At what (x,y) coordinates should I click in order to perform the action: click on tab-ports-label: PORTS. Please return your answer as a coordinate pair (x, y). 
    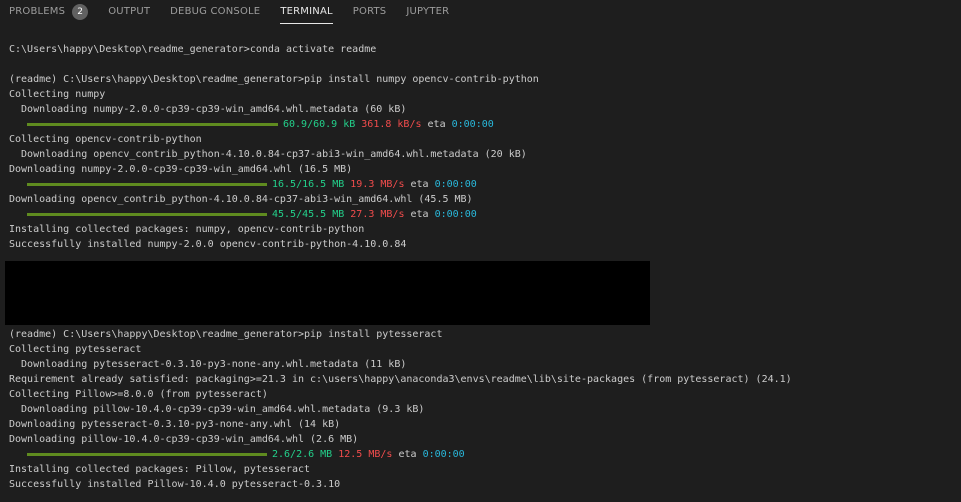
    Looking at the image, I should click on (369, 11).